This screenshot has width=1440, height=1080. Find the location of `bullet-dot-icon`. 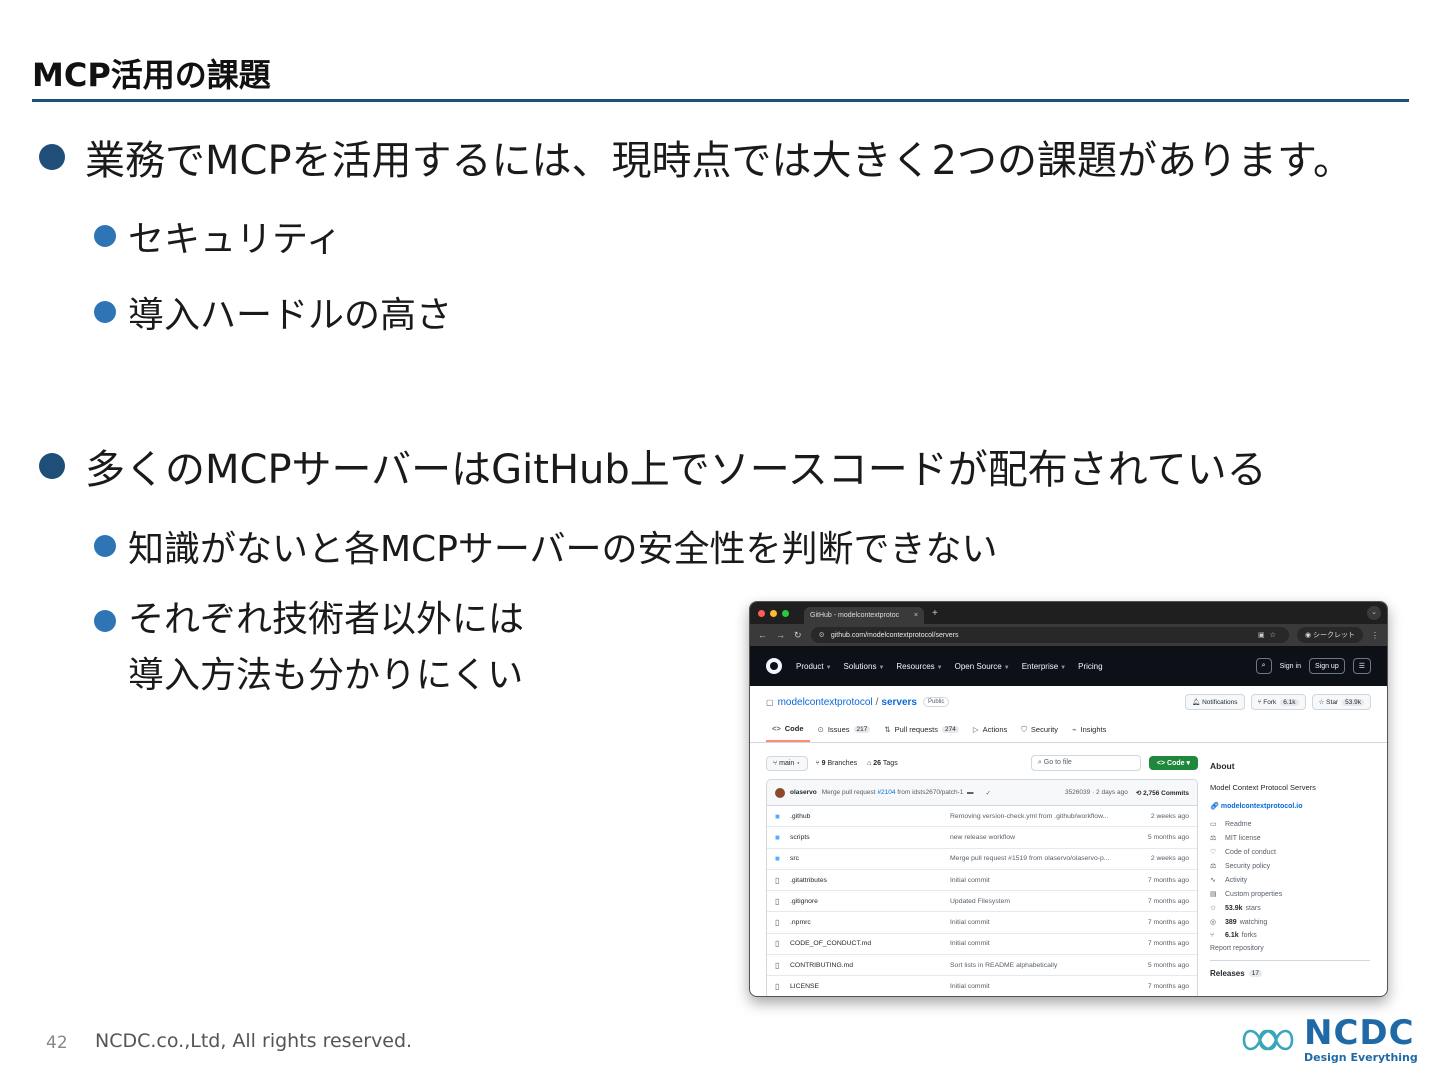

bullet-dot-icon is located at coordinates (52, 466).